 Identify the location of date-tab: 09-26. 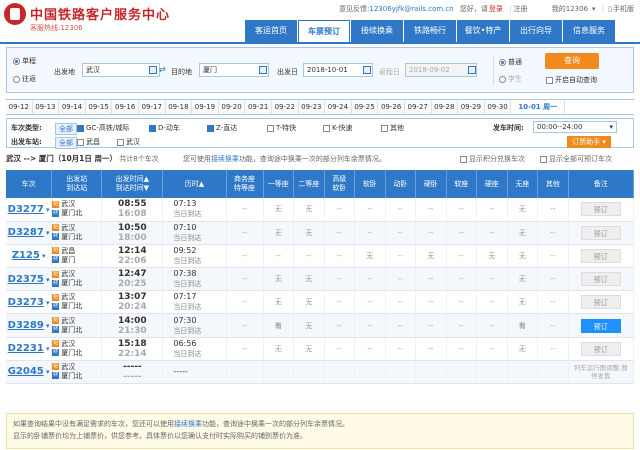
(391, 107).